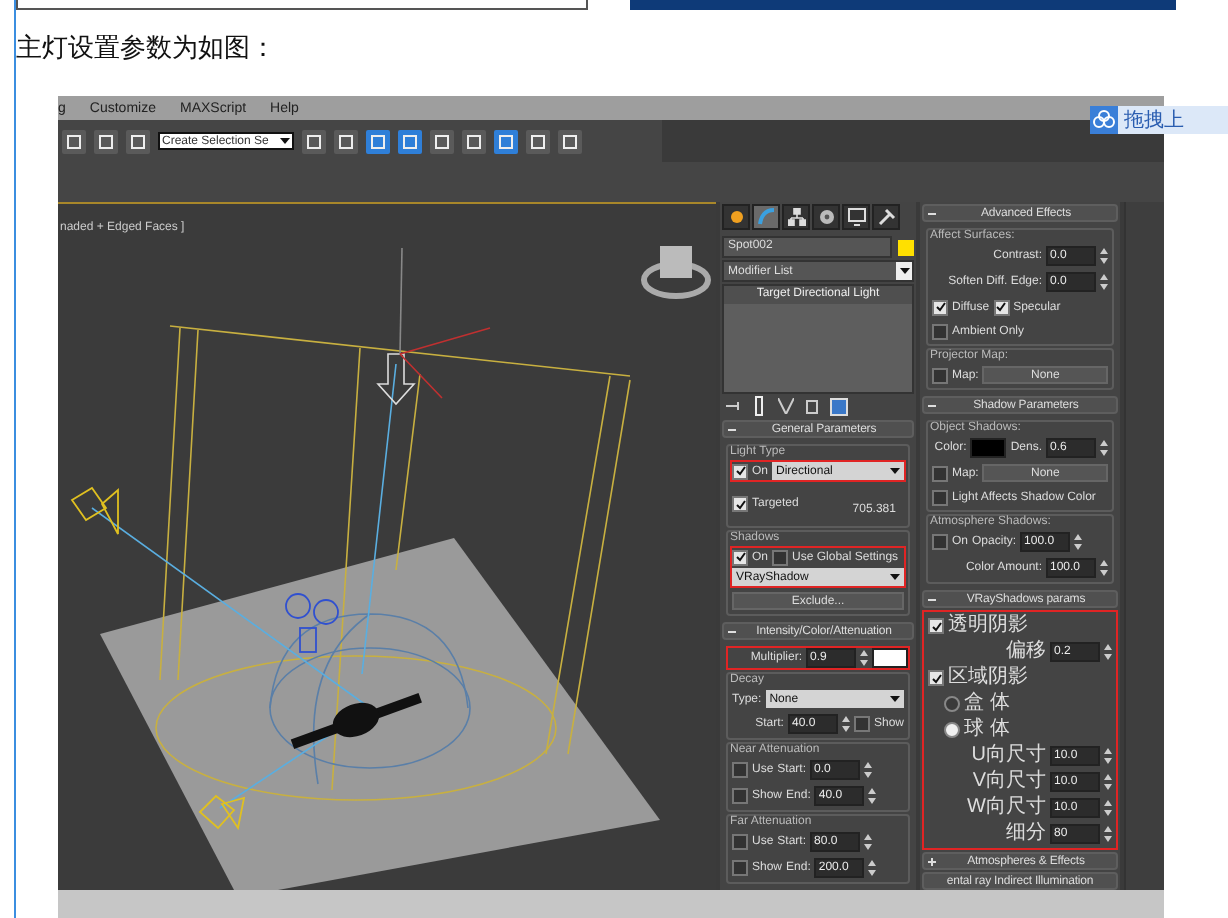 The image size is (1228, 918). Describe the element at coordinates (988, 626) in the screenshot. I see `checkbox-label: 透明阴影` at that location.